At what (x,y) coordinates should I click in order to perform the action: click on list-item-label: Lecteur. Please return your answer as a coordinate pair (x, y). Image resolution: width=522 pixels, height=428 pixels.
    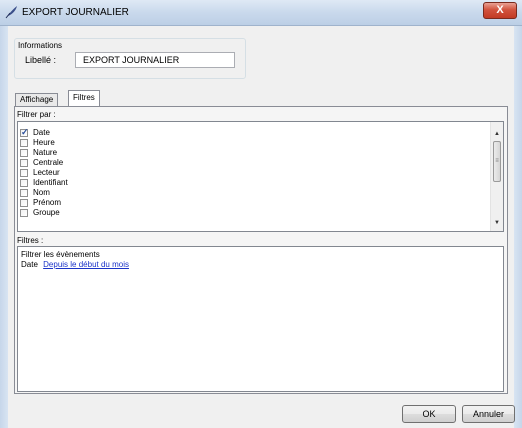
    Looking at the image, I should click on (46, 172).